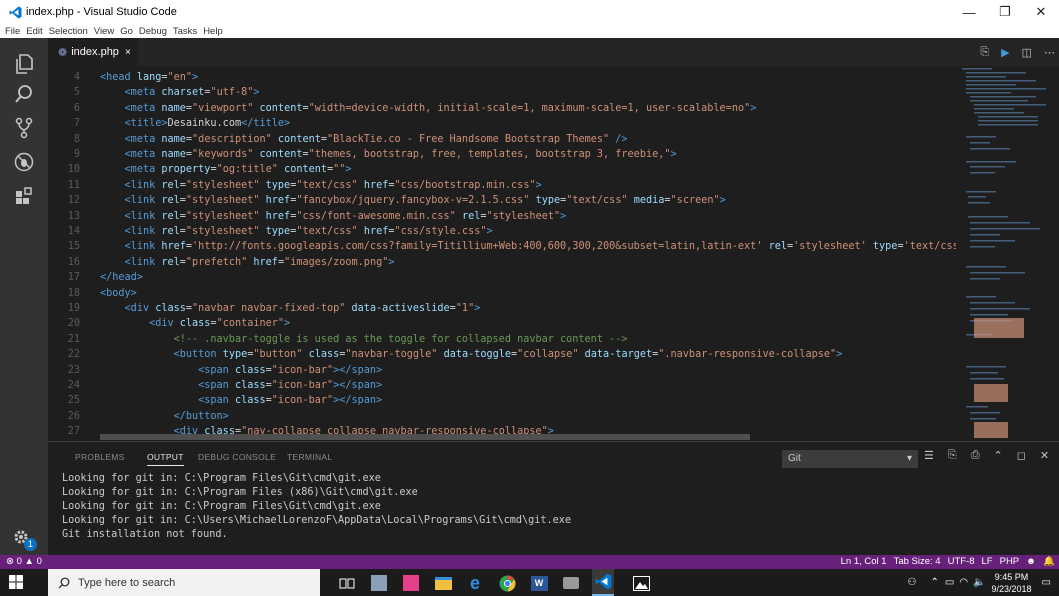 This screenshot has height=596, width=1059. I want to click on windows-start-icon, so click(17, 583).